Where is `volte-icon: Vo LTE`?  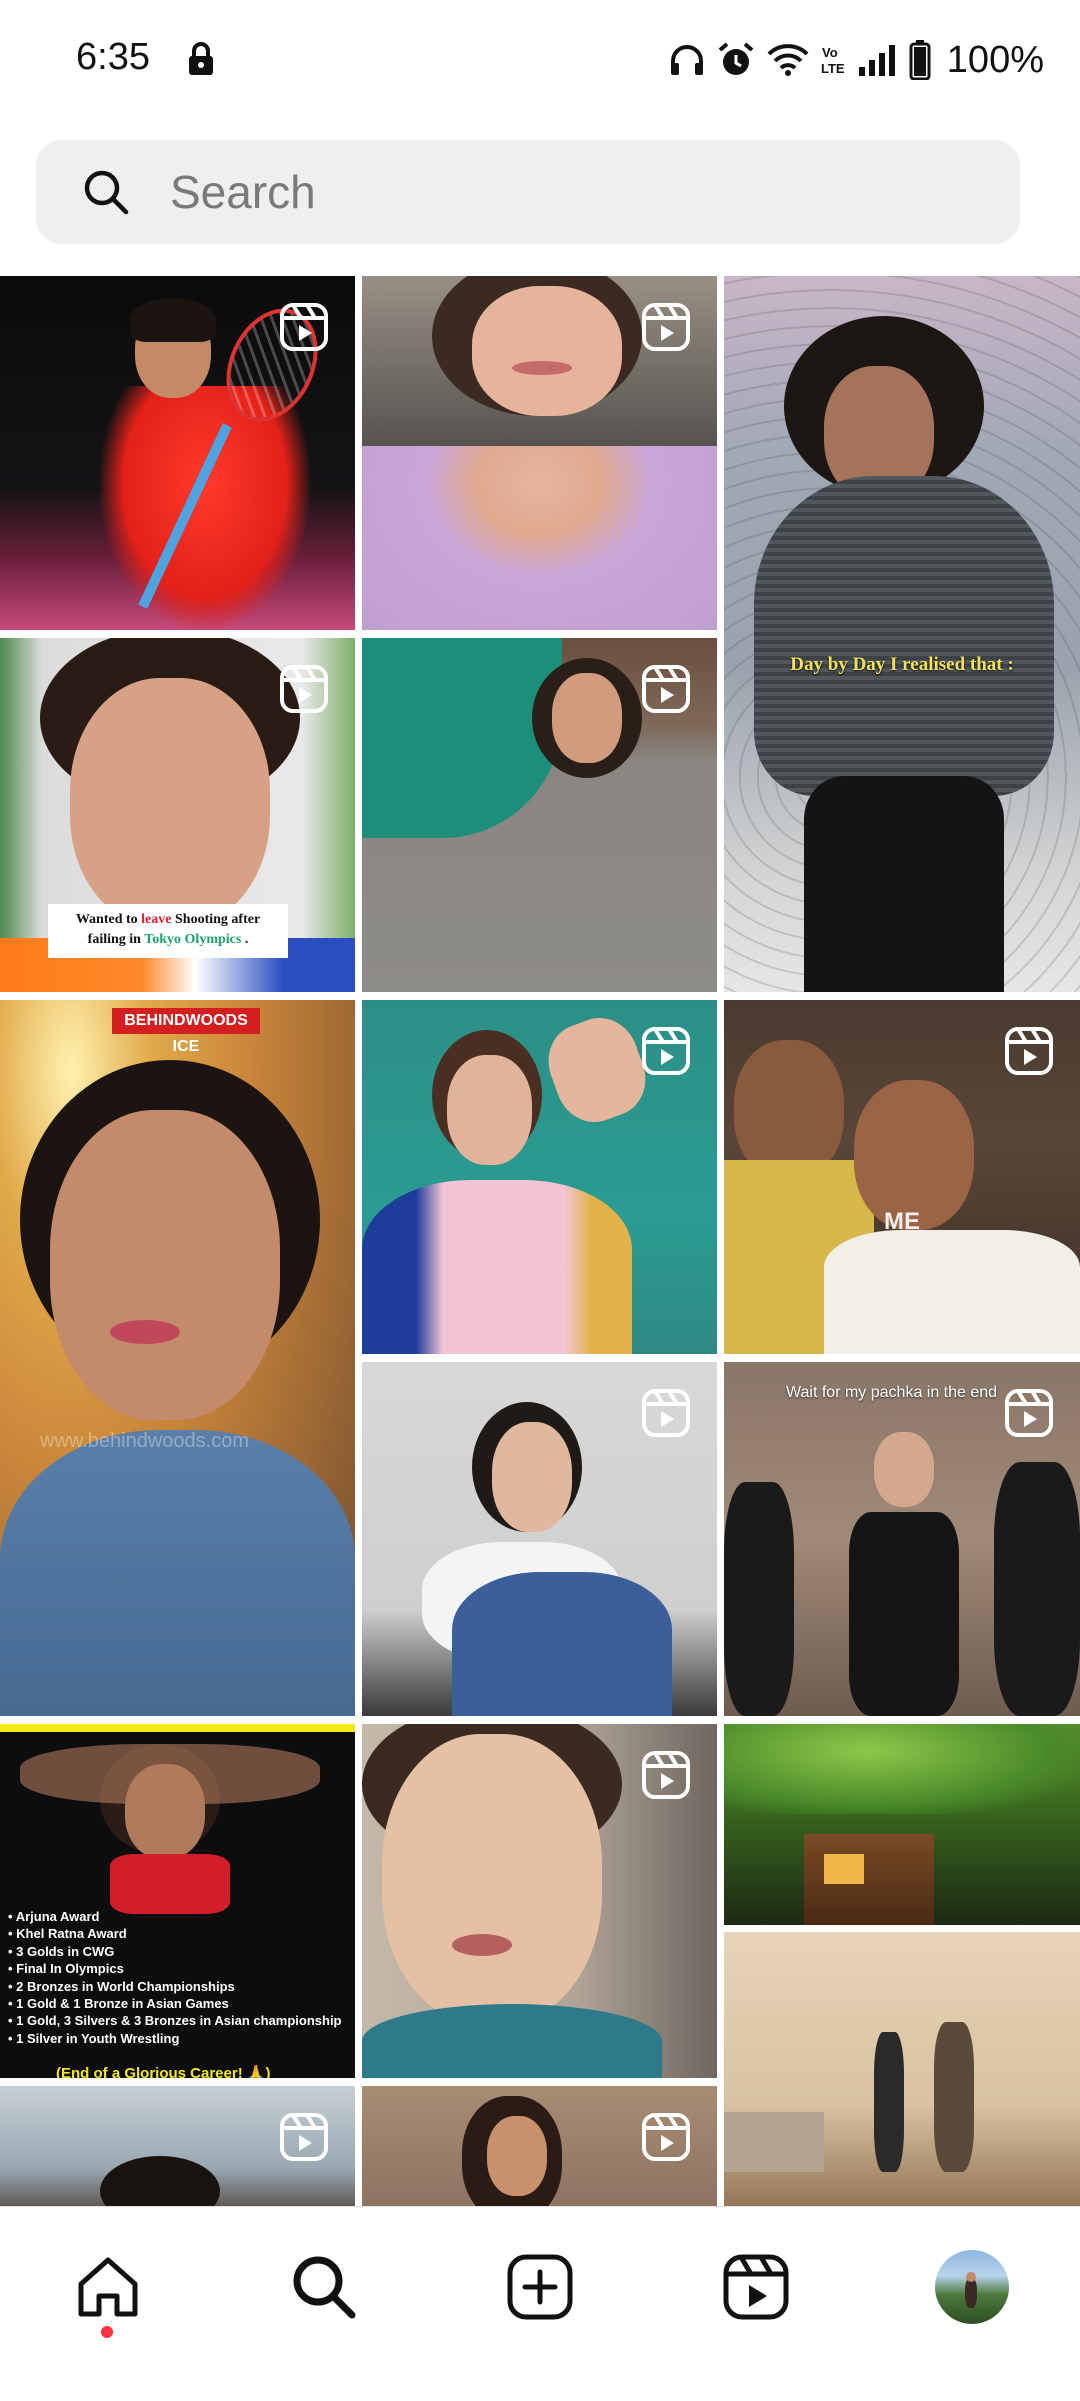 volte-icon: Vo LTE is located at coordinates (833, 60).